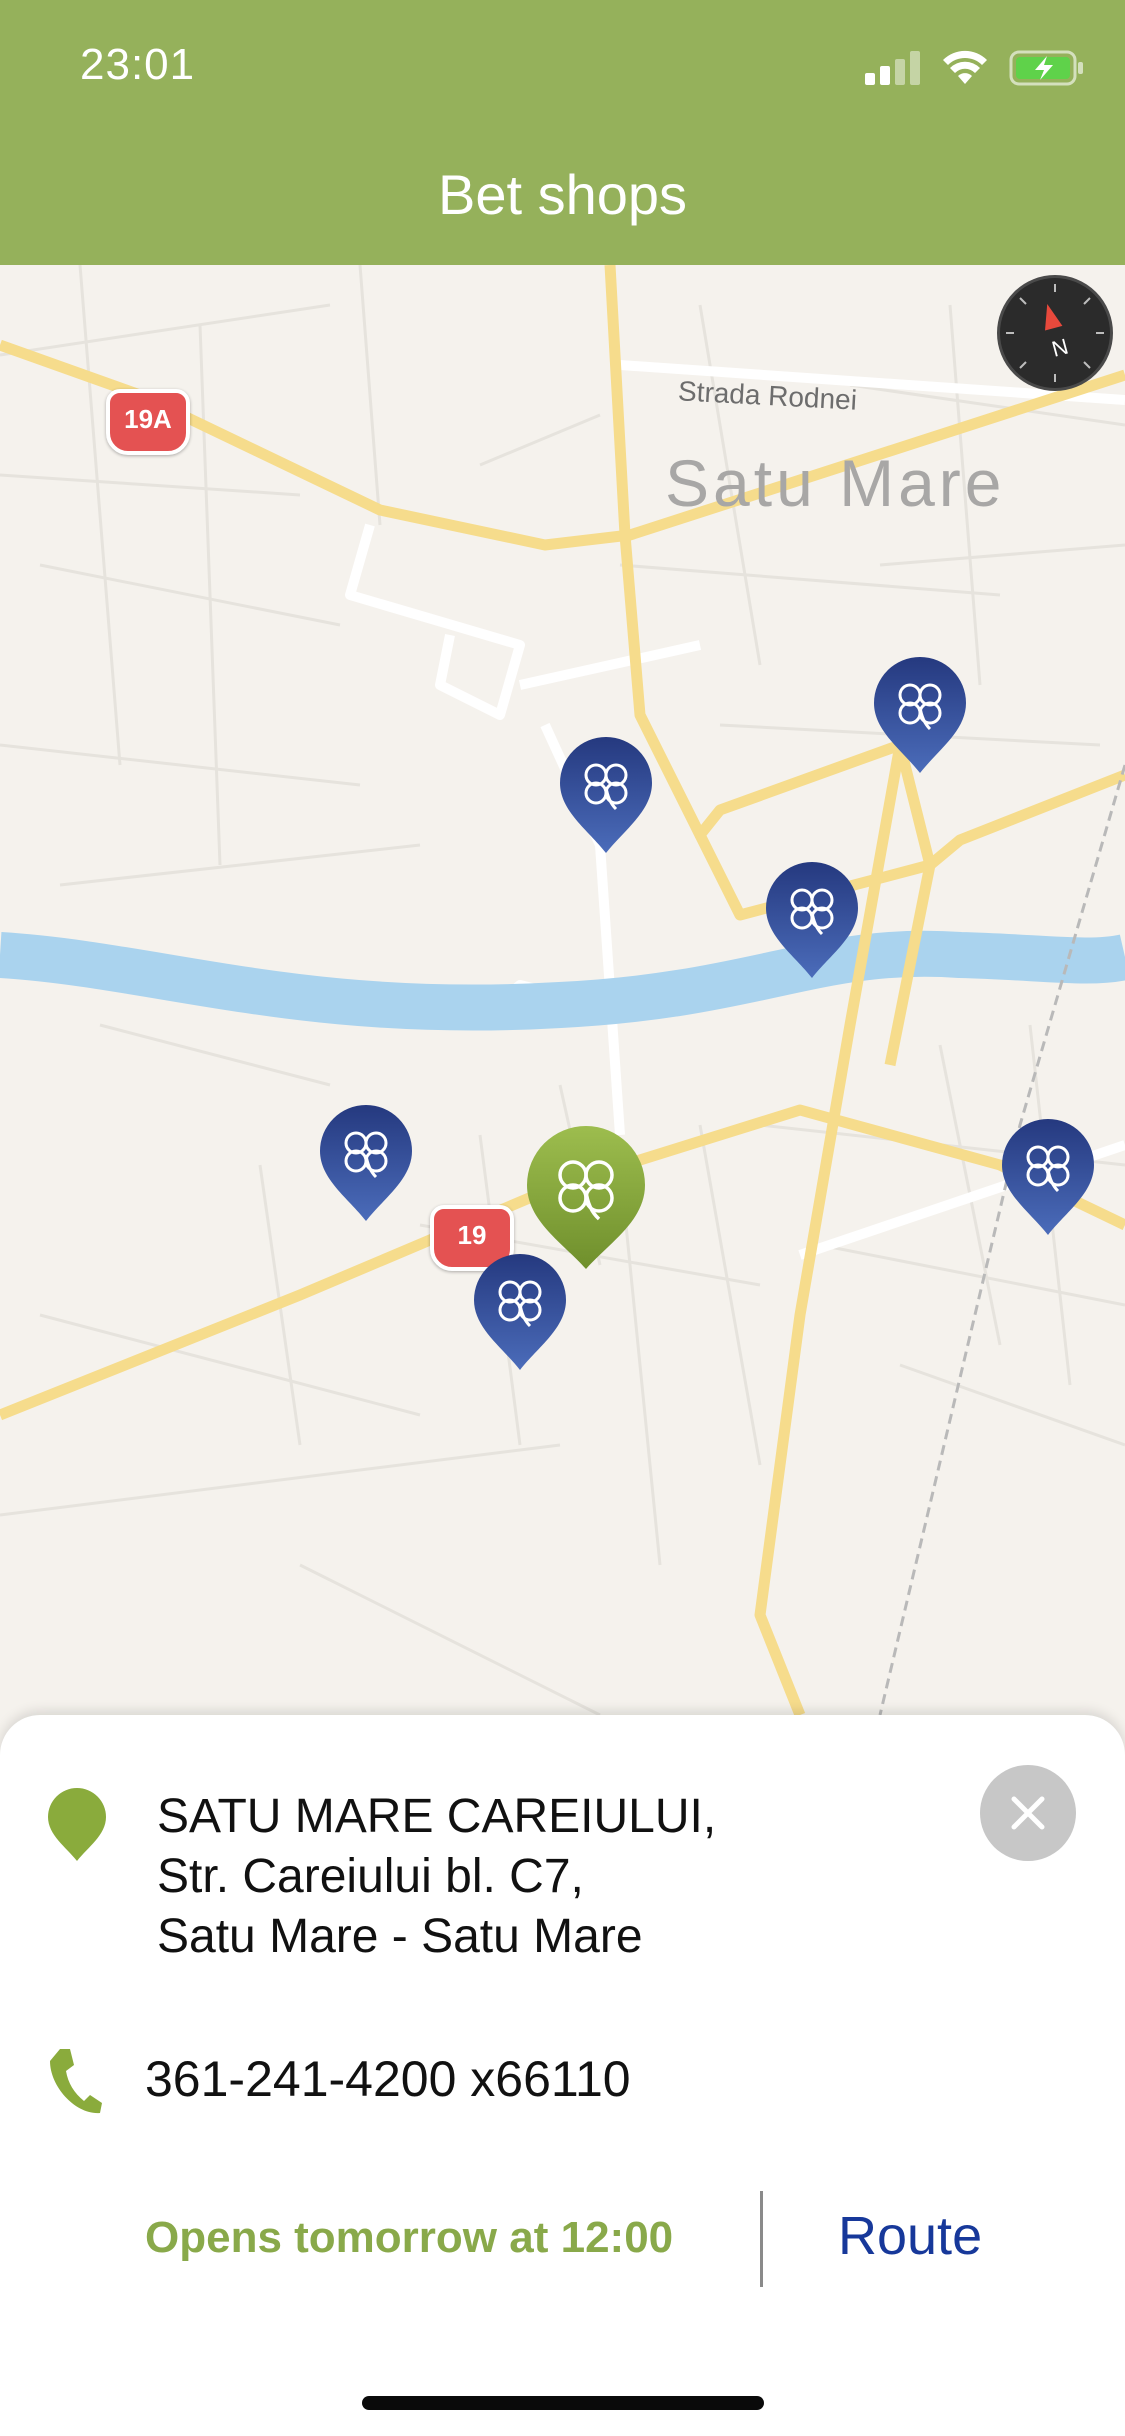 The width and height of the screenshot is (1125, 2436). I want to click on phone-icon, so click(76, 2081).